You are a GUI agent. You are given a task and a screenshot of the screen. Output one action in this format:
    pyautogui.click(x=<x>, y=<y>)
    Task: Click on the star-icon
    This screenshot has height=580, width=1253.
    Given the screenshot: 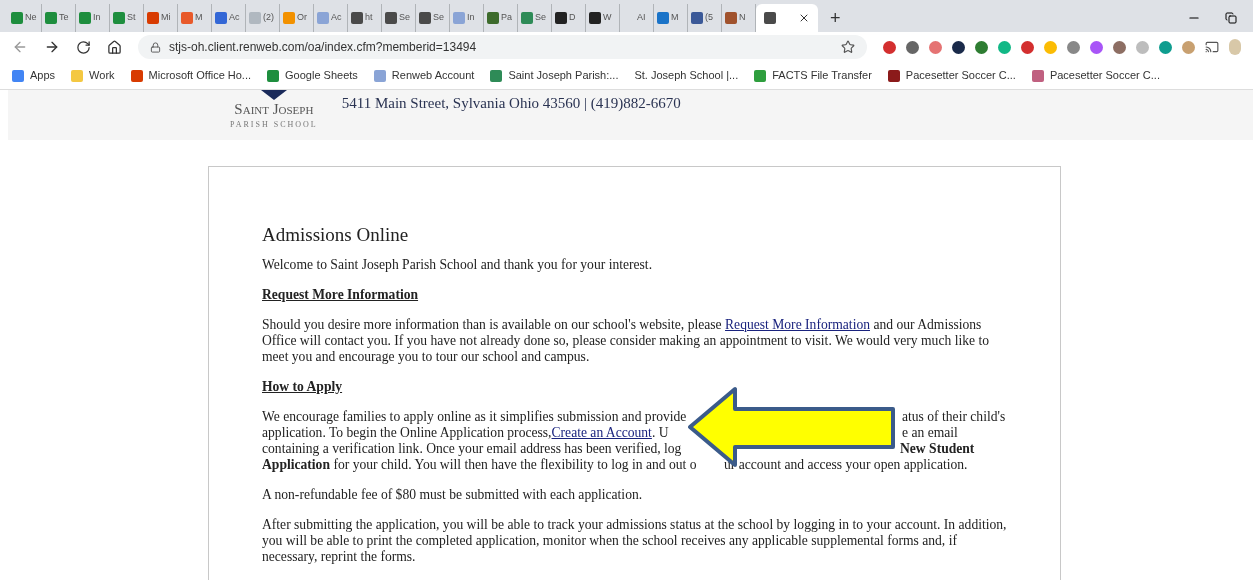 What is the action you would take?
    pyautogui.click(x=848, y=47)
    